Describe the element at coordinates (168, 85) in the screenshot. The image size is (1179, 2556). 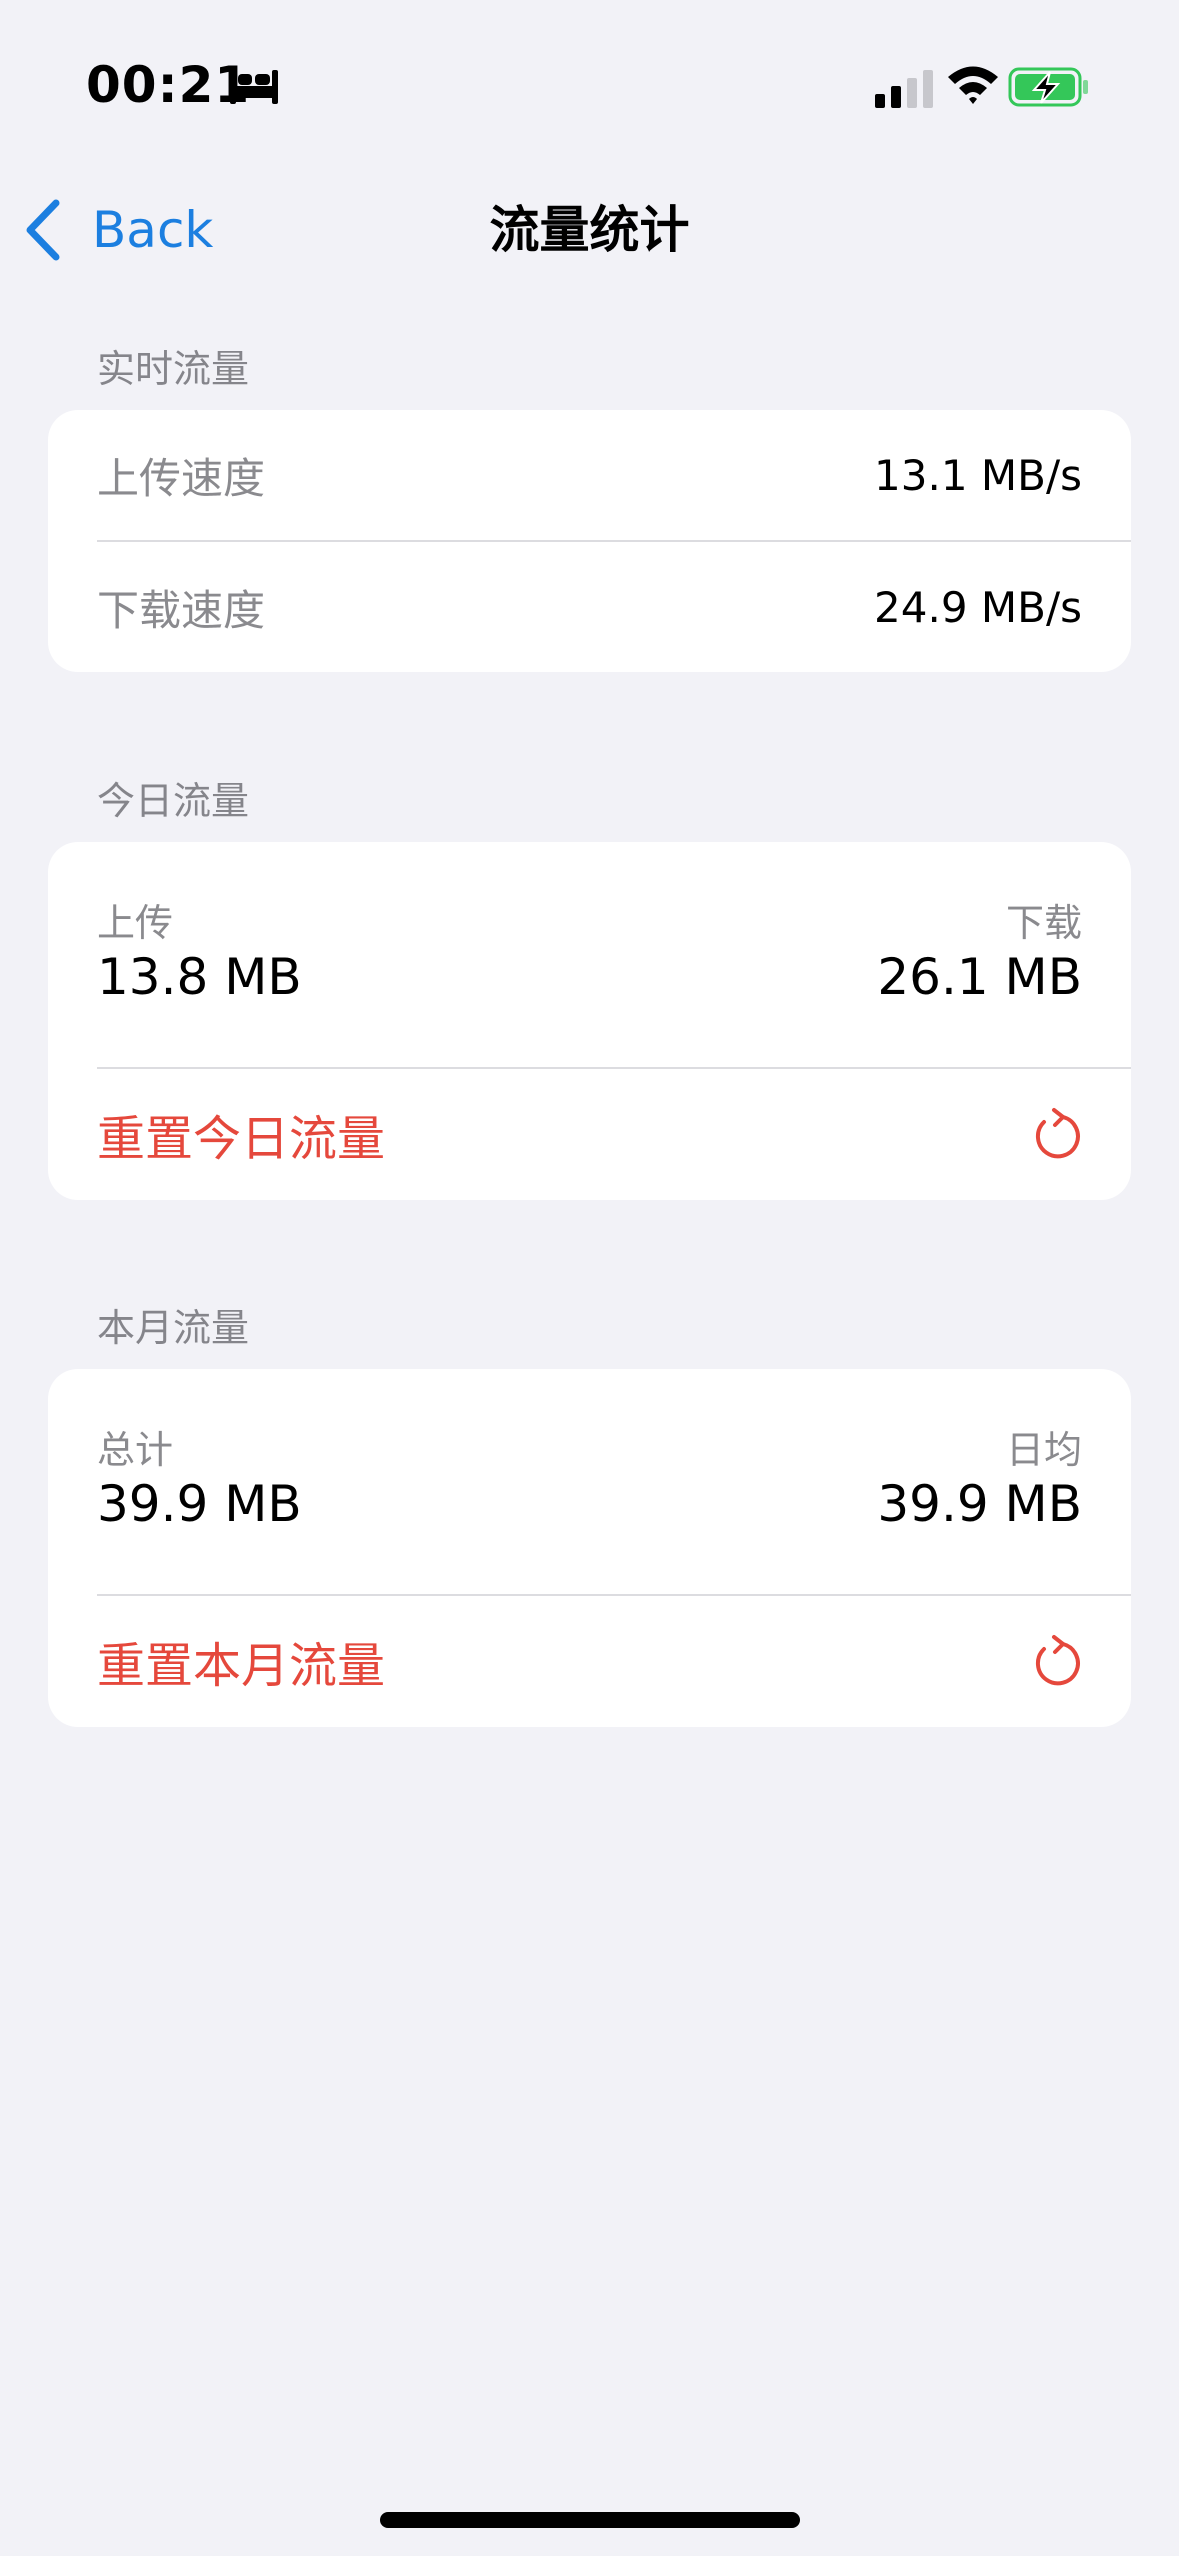
I see `status-time: 00:21` at that location.